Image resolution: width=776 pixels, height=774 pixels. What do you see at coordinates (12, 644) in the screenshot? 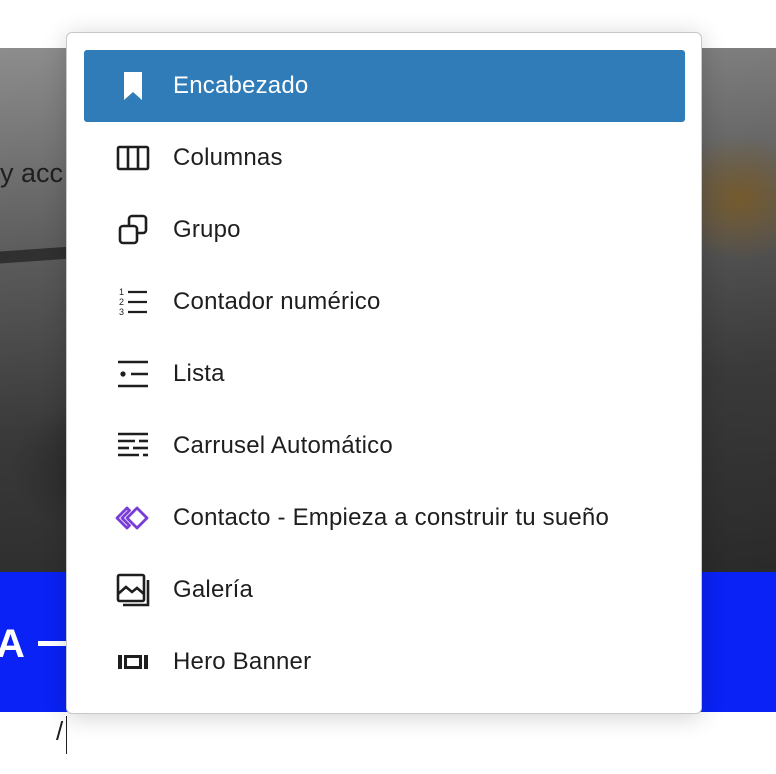
I see `banner-text: A` at bounding box center [12, 644].